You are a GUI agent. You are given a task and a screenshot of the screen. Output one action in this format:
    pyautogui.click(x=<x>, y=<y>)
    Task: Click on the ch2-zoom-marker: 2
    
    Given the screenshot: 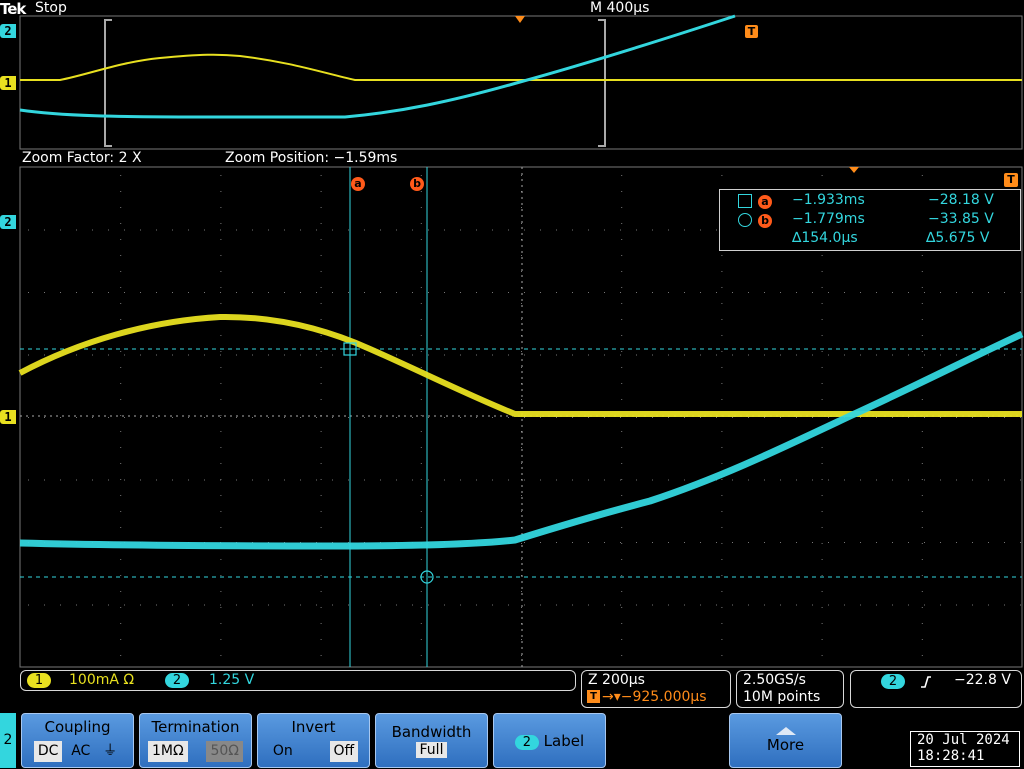 What is the action you would take?
    pyautogui.click(x=8, y=222)
    